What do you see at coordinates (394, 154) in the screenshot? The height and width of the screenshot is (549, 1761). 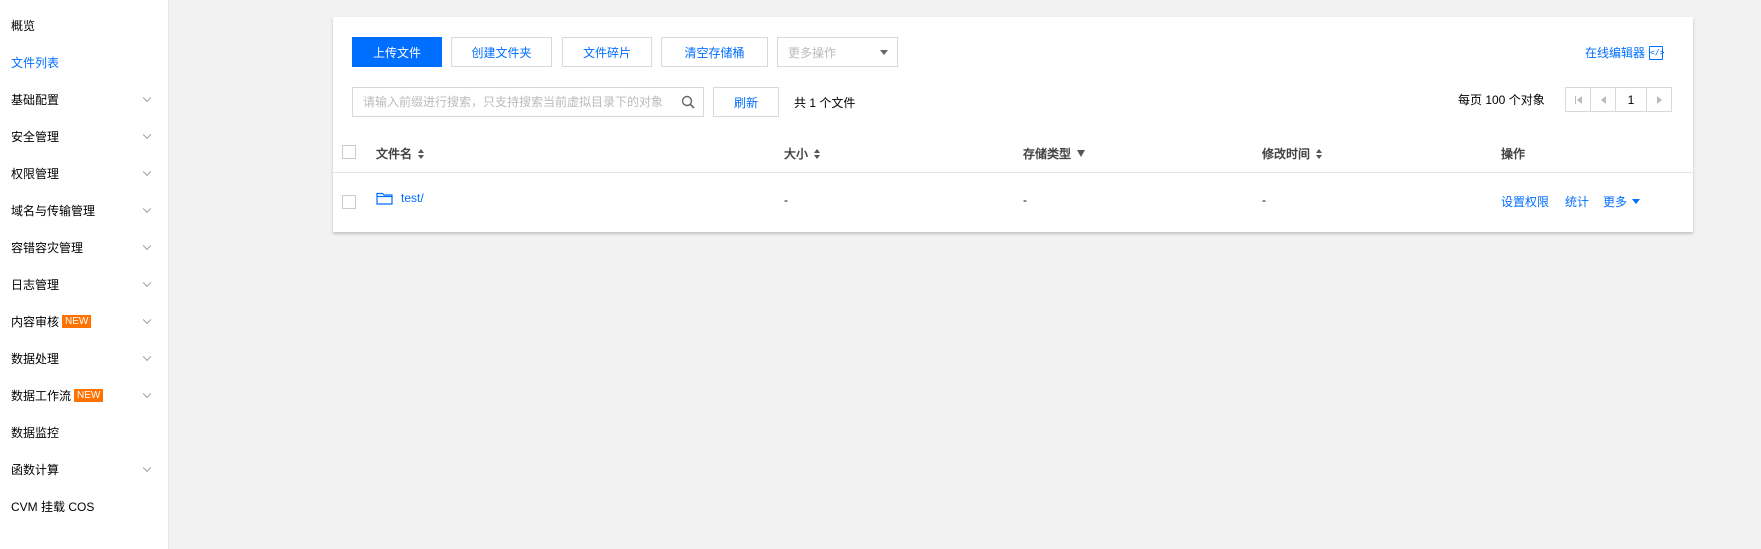 I see `header-label: 文件名` at bounding box center [394, 154].